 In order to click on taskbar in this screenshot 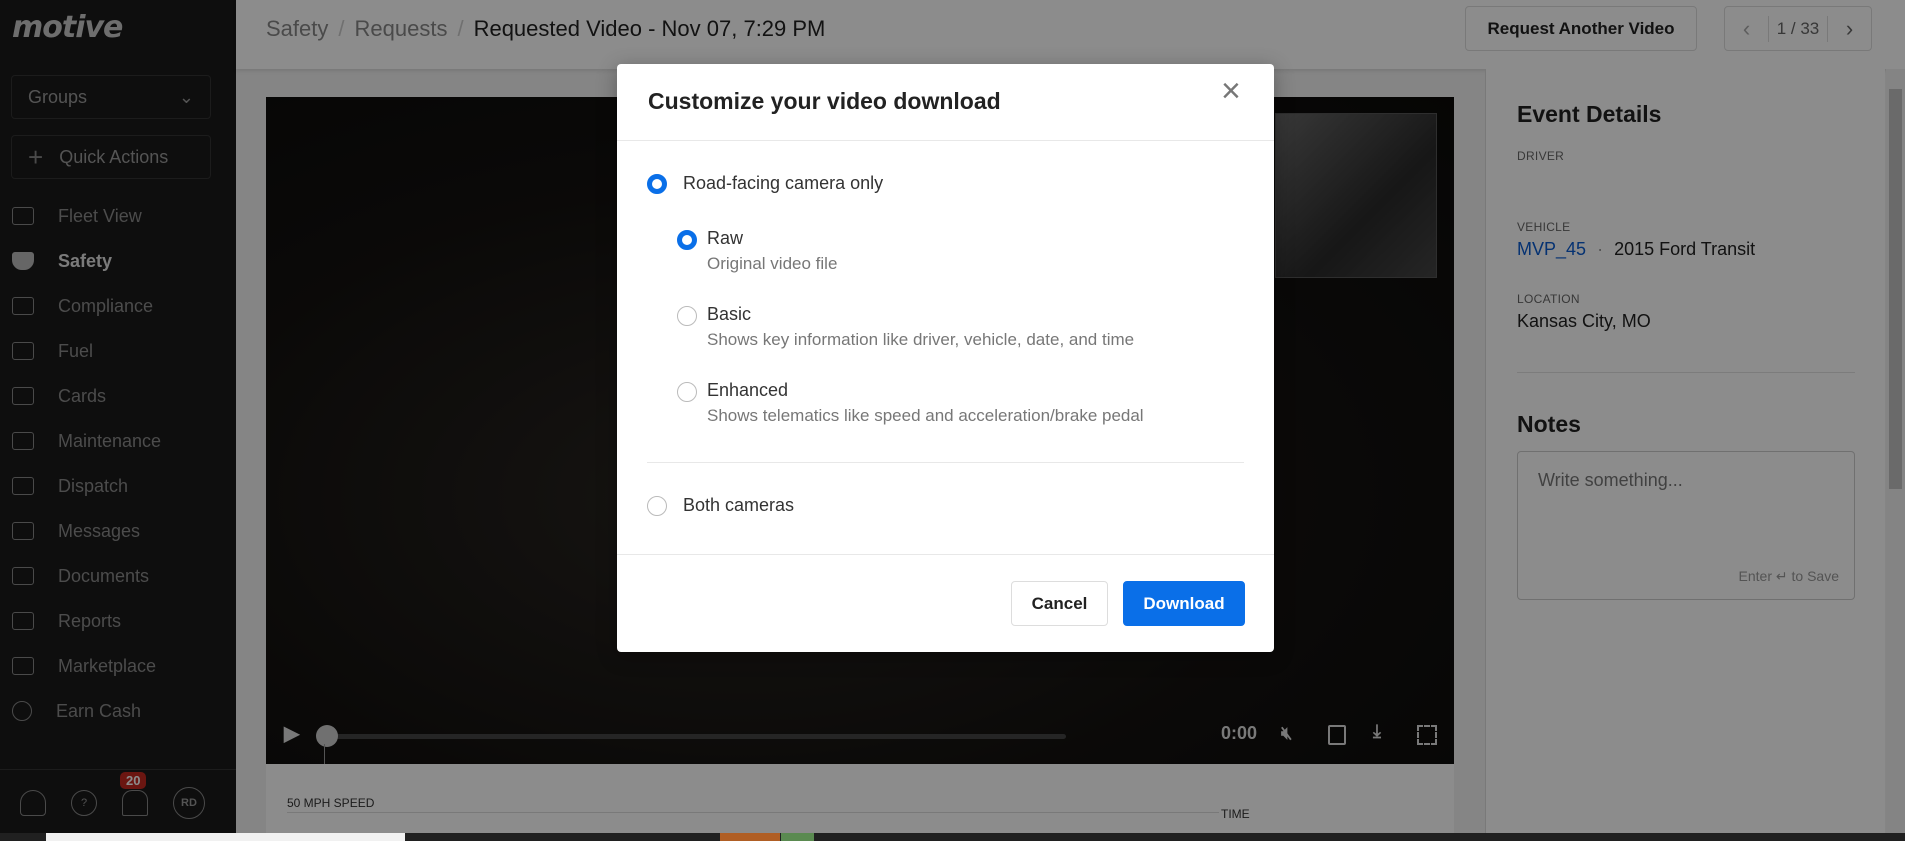, I will do `click(952, 837)`.